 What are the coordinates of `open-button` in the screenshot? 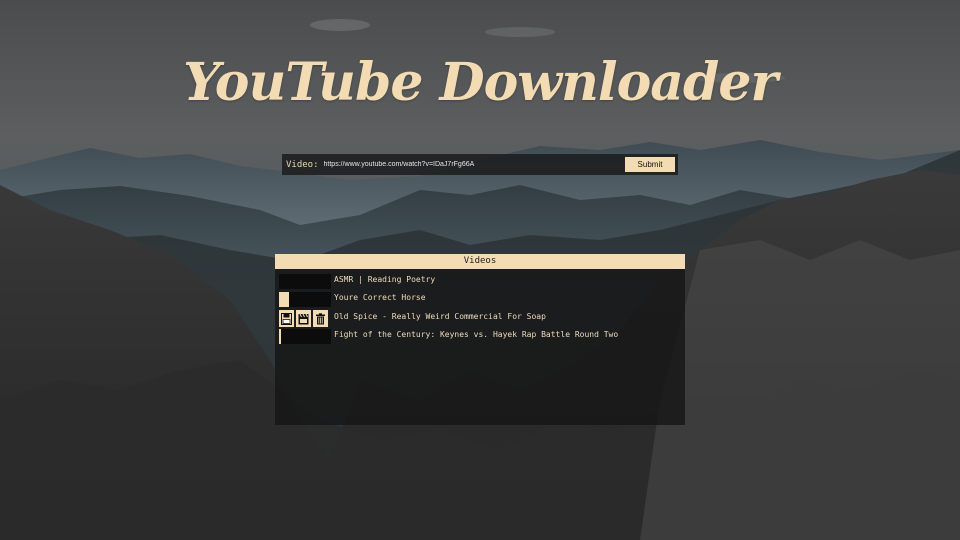 It's located at (303, 318).